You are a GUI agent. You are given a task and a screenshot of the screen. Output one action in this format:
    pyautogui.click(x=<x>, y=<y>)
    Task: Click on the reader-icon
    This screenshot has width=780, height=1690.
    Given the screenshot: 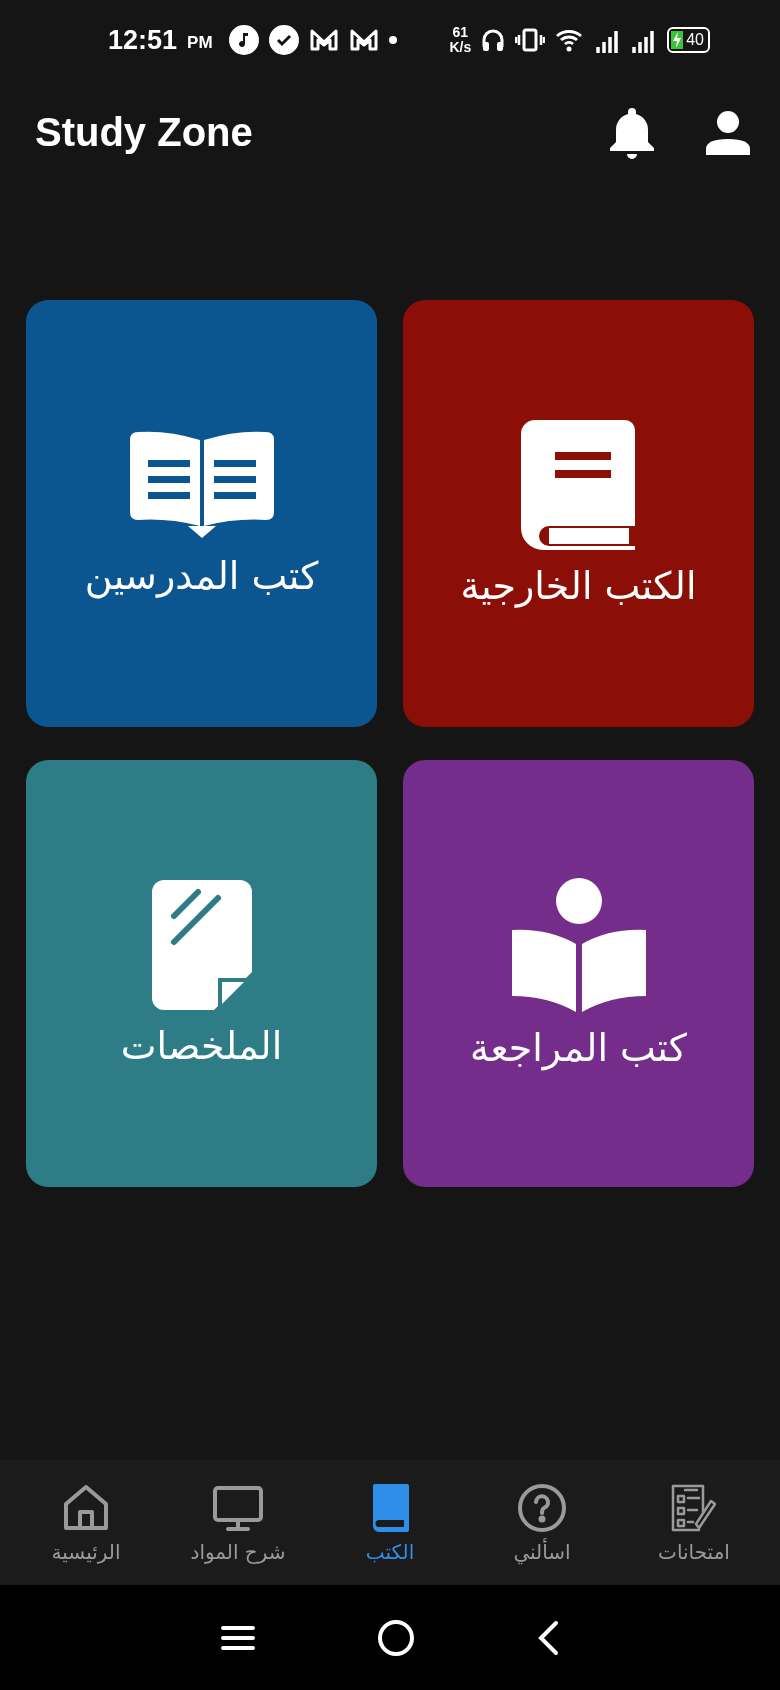 What is the action you would take?
    pyautogui.click(x=578, y=944)
    